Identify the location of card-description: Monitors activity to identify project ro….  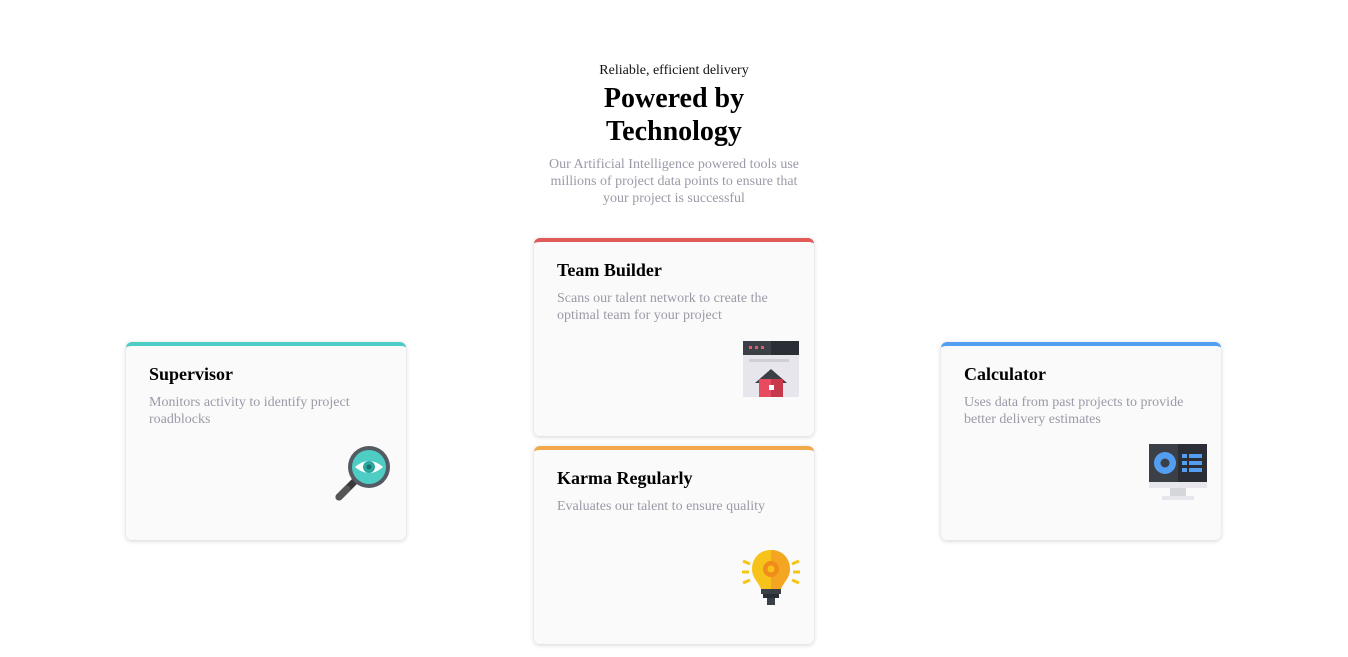
(249, 411).